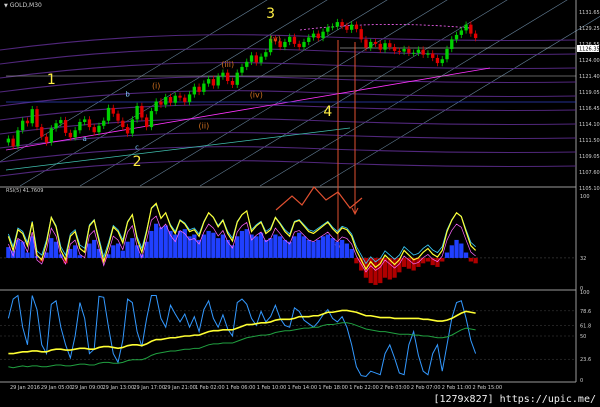 This screenshot has height=407, width=600. Describe the element at coordinates (204, 125) in the screenshot. I see `wave-label: (ii)` at that location.